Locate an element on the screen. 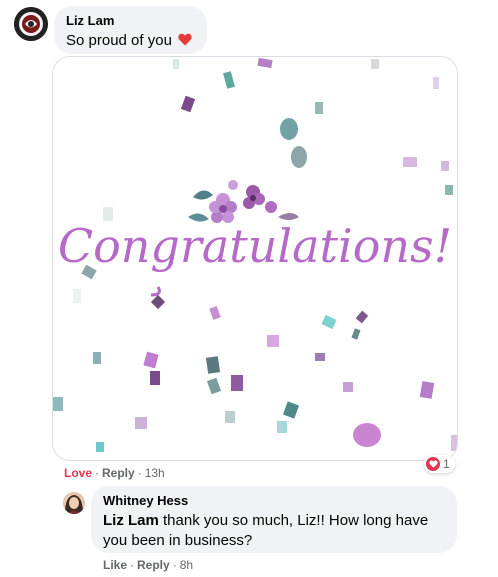 The width and height of the screenshot is (498, 577). comment-actions-whitney: Like · Reply · 8h is located at coordinates (148, 565).